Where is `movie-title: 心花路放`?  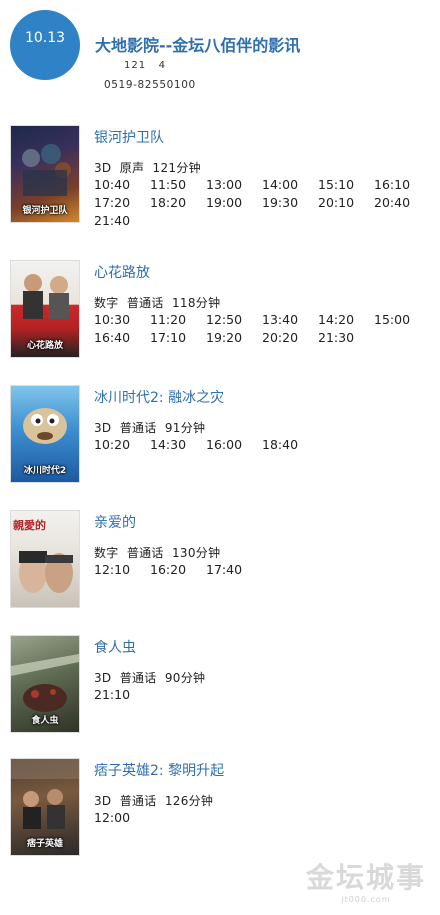 movie-title: 心花路放 is located at coordinates (122, 272).